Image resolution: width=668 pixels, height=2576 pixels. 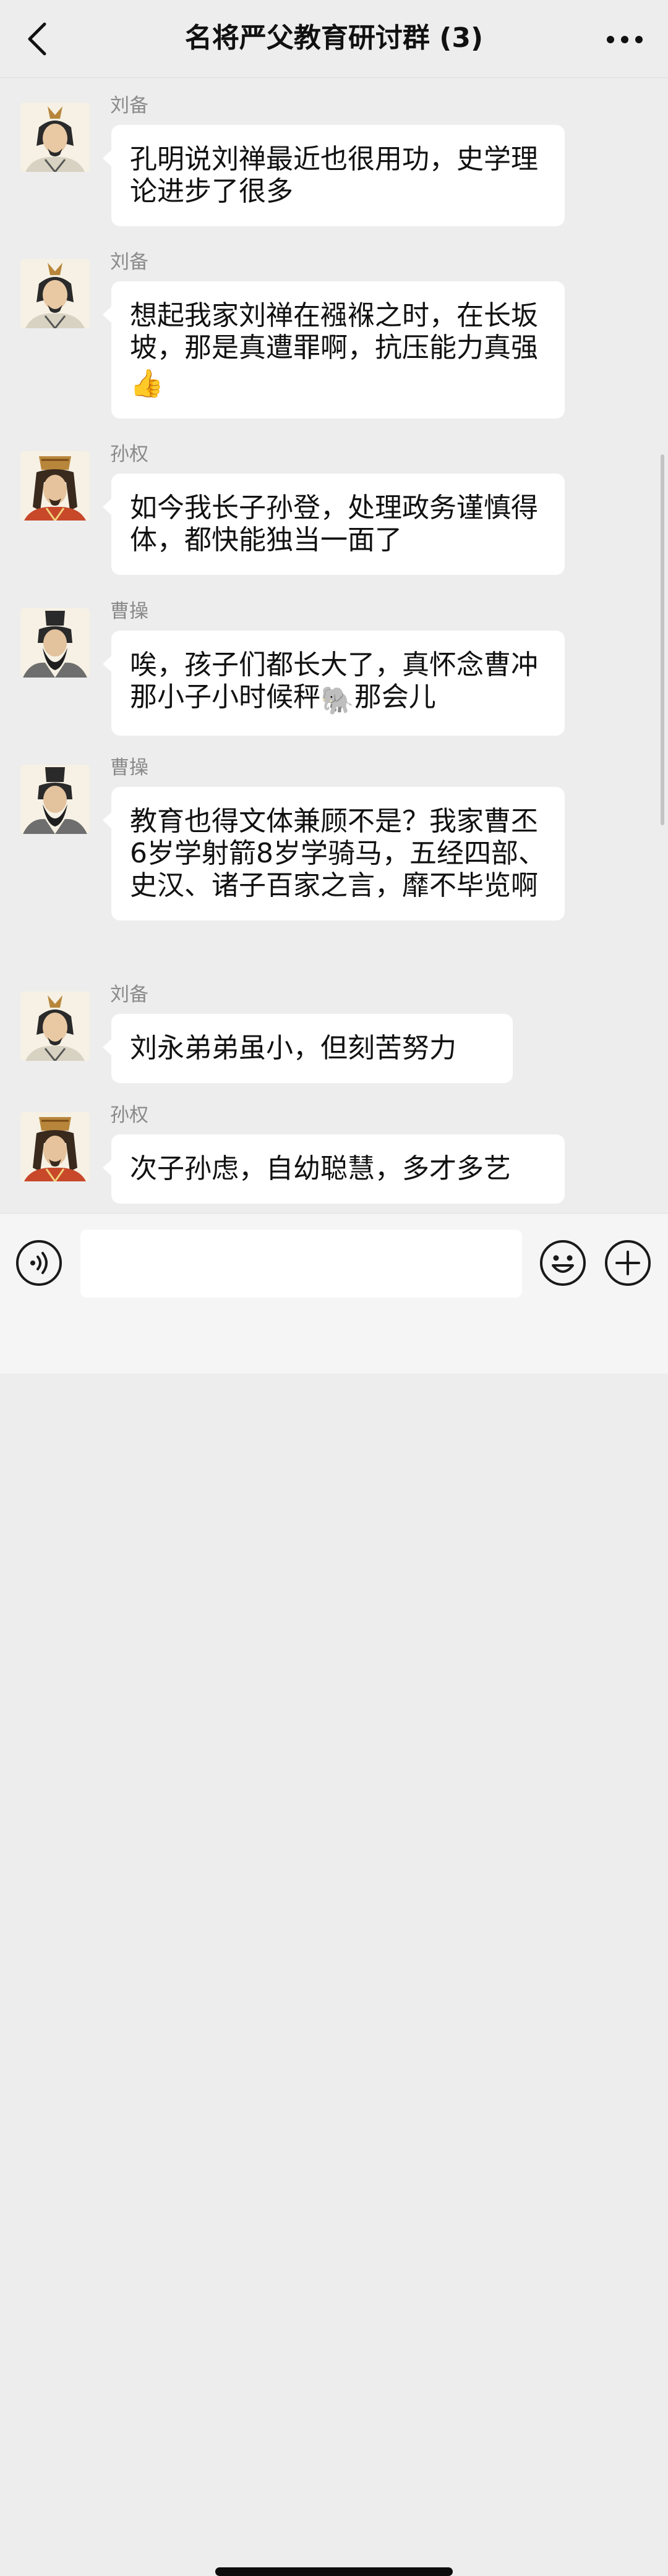 I want to click on voice-button, so click(x=38, y=1262).